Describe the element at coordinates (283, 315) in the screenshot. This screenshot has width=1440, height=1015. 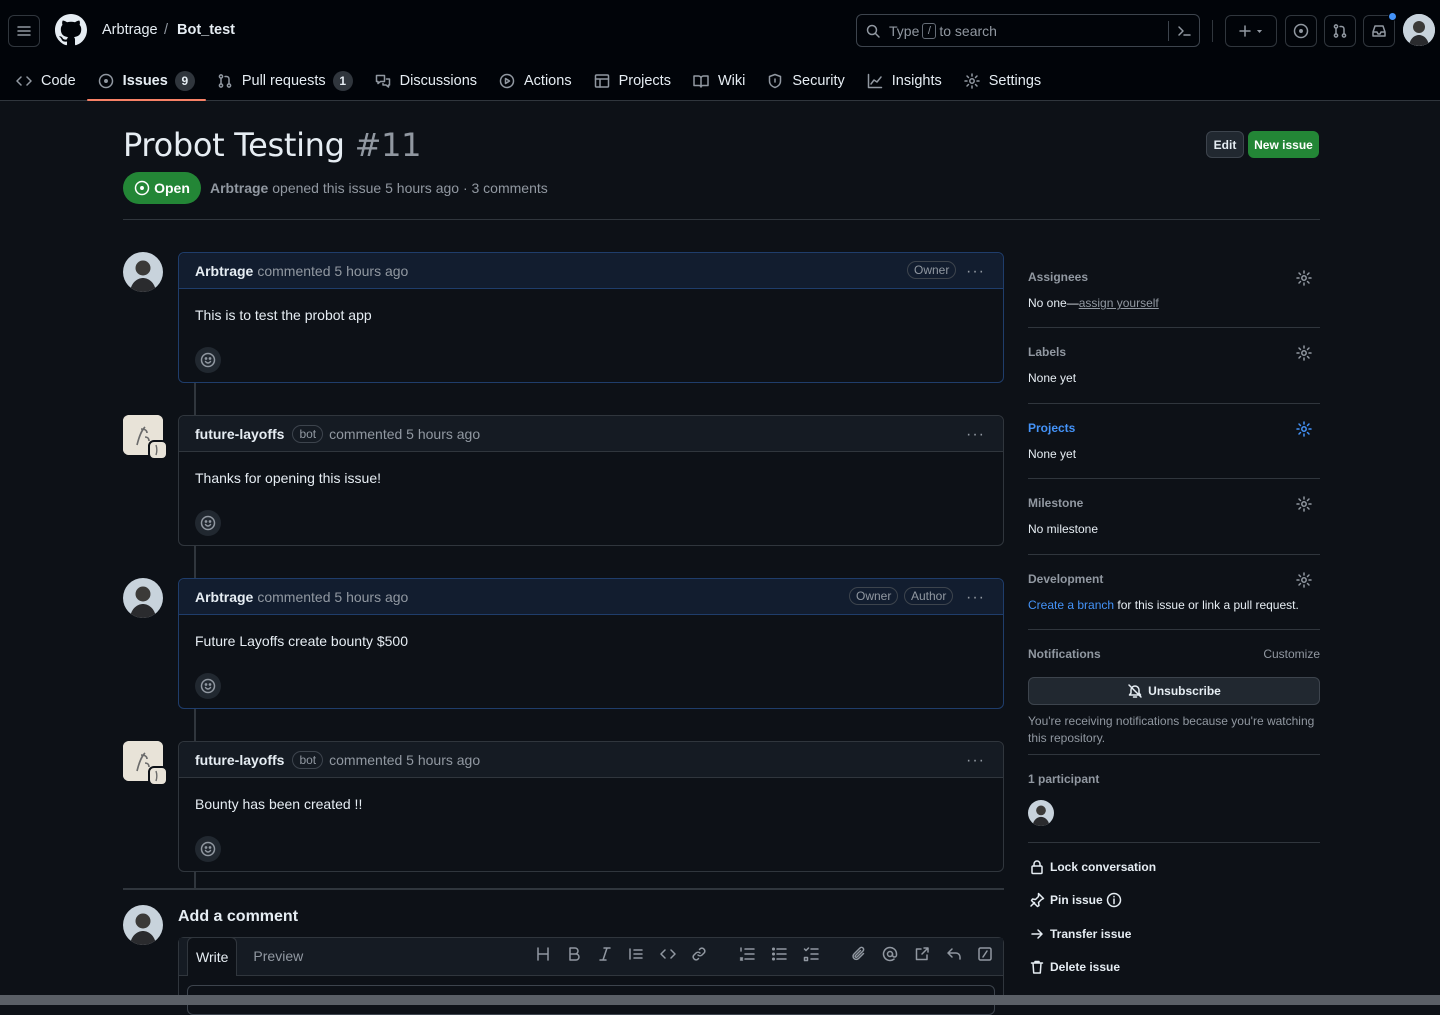
I see `comment-body: This is to test the probot app` at that location.